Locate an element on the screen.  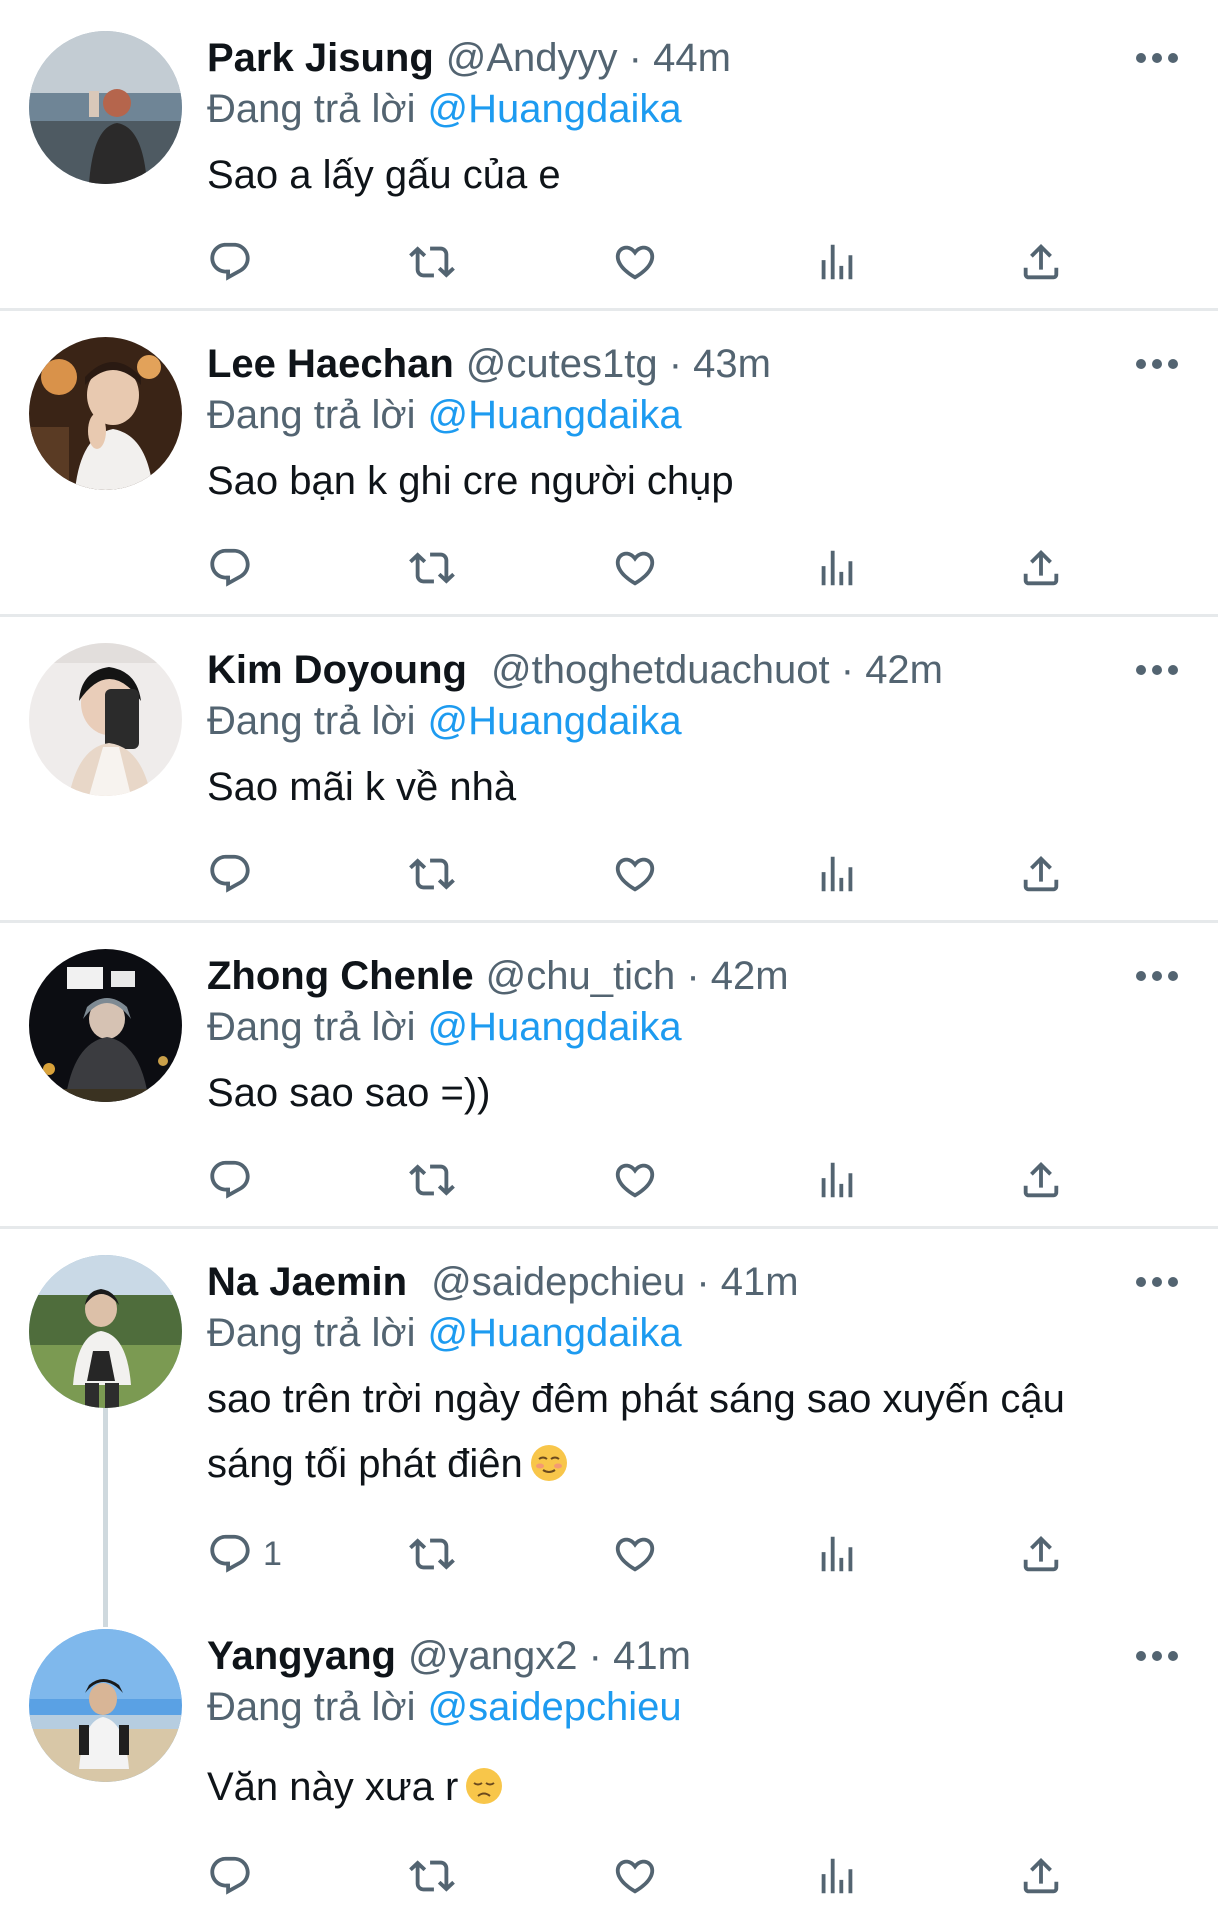
display-name: Yangyang is located at coordinates (301, 1656).